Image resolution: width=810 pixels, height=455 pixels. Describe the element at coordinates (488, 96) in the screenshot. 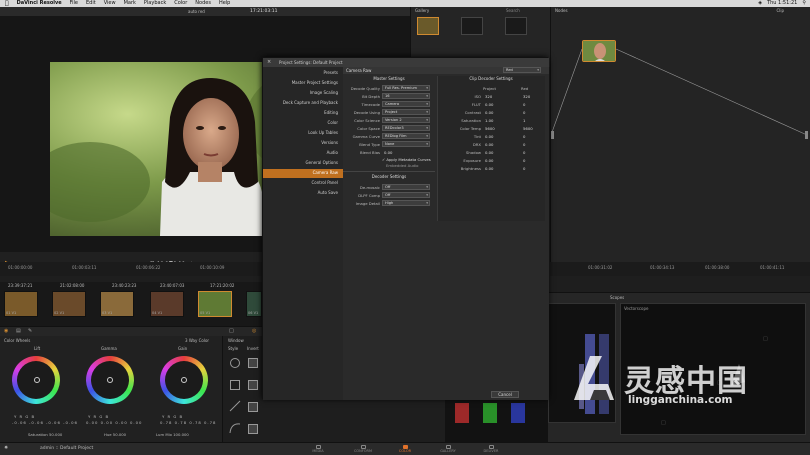

I see `clip-row-project-value: 320` at that location.